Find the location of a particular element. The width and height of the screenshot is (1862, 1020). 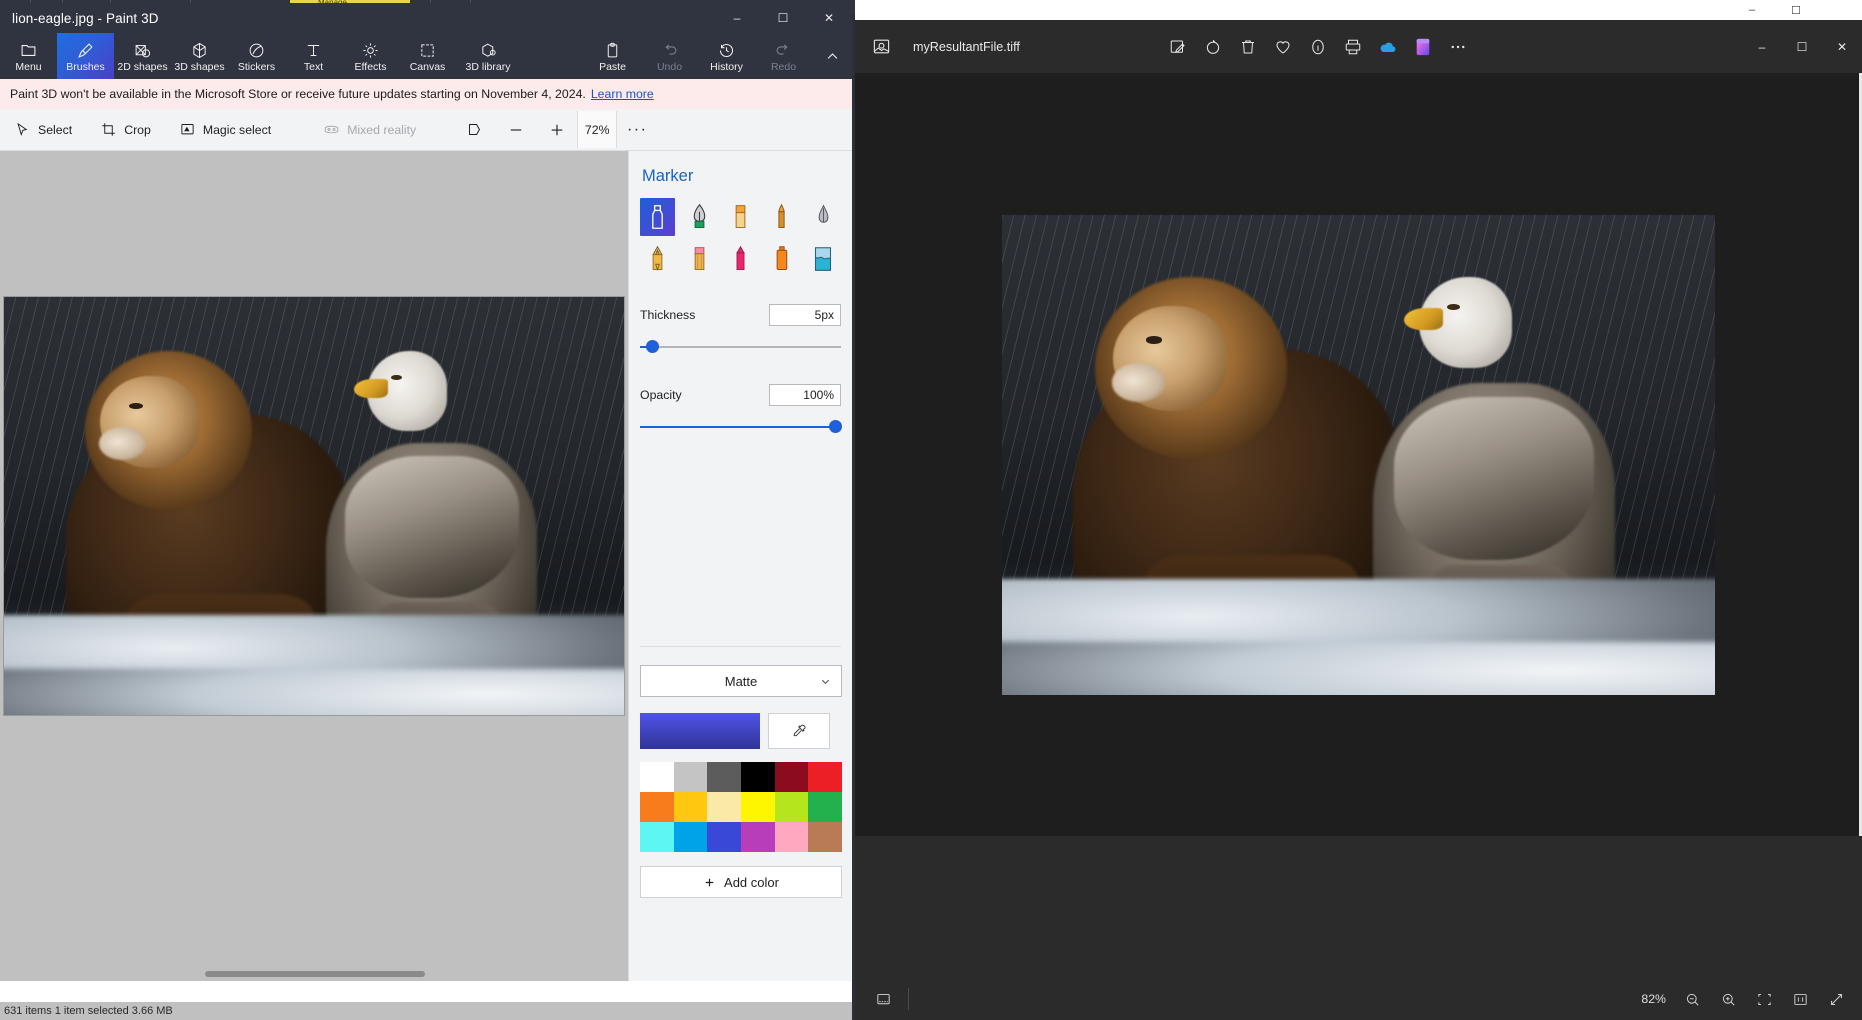

collapse-ribbon-chevron-icon is located at coordinates (832, 56).